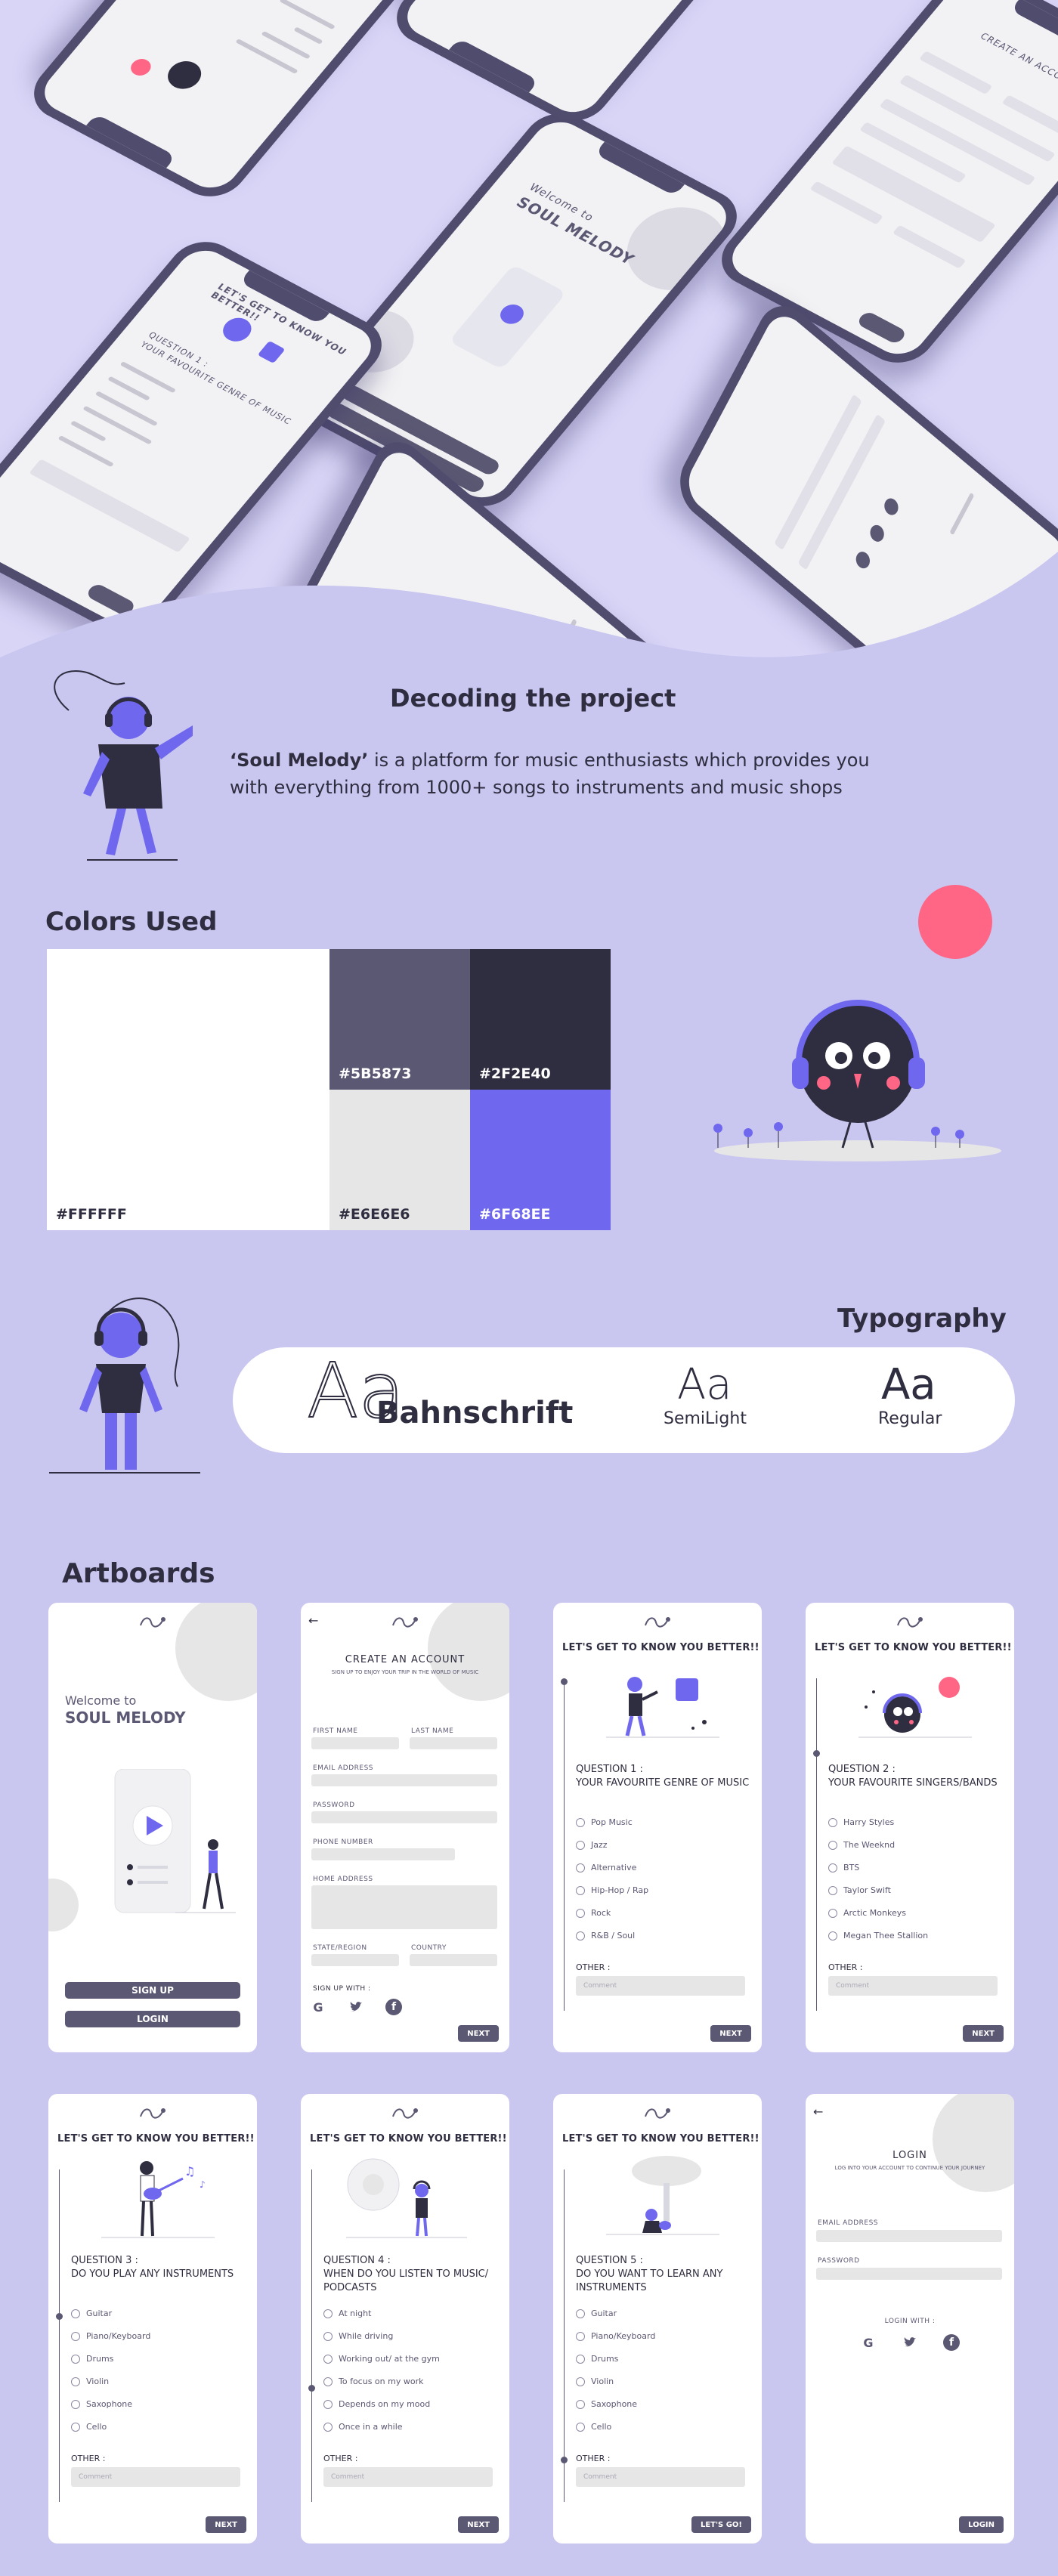  Describe the element at coordinates (355, 1743) in the screenshot. I see `first-name-field` at that location.